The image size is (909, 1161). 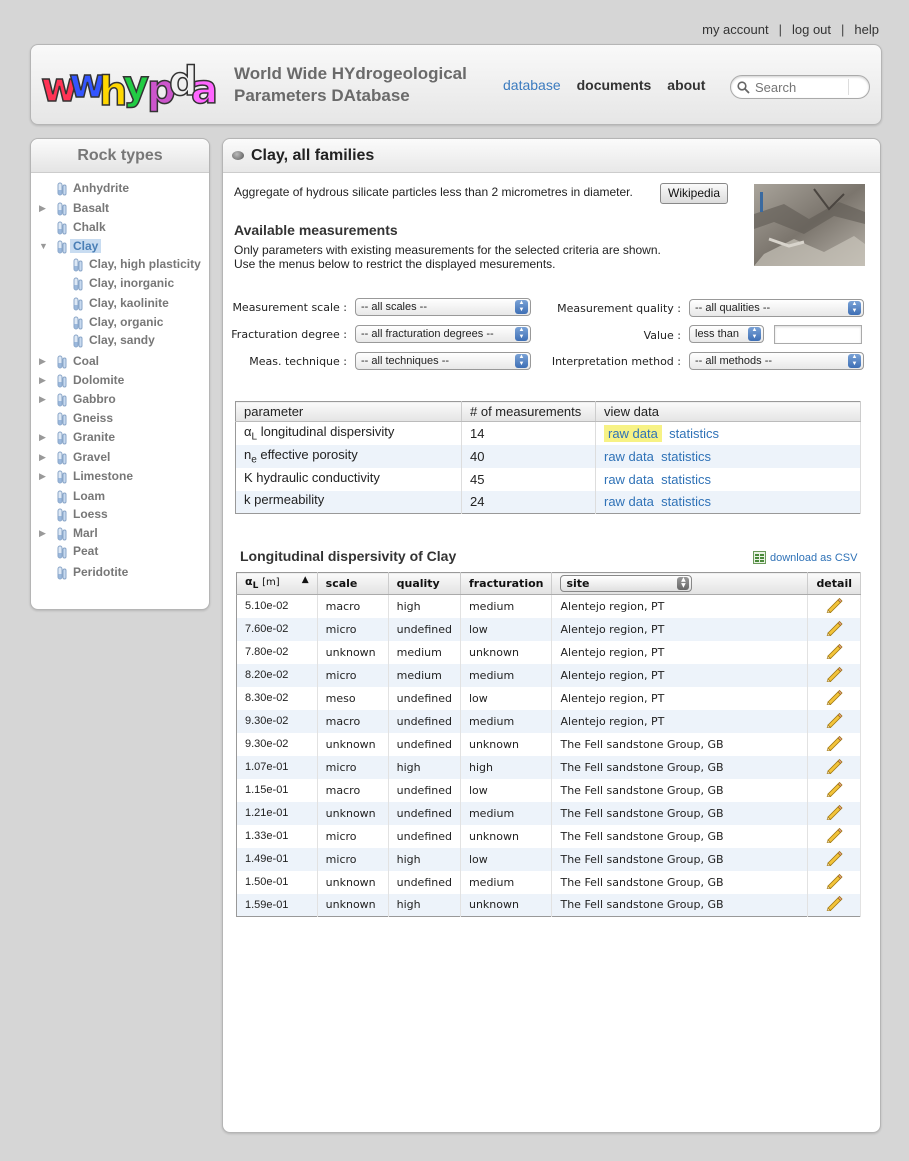 What do you see at coordinates (735, 29) in the screenshot?
I see `my-account-link: my account` at bounding box center [735, 29].